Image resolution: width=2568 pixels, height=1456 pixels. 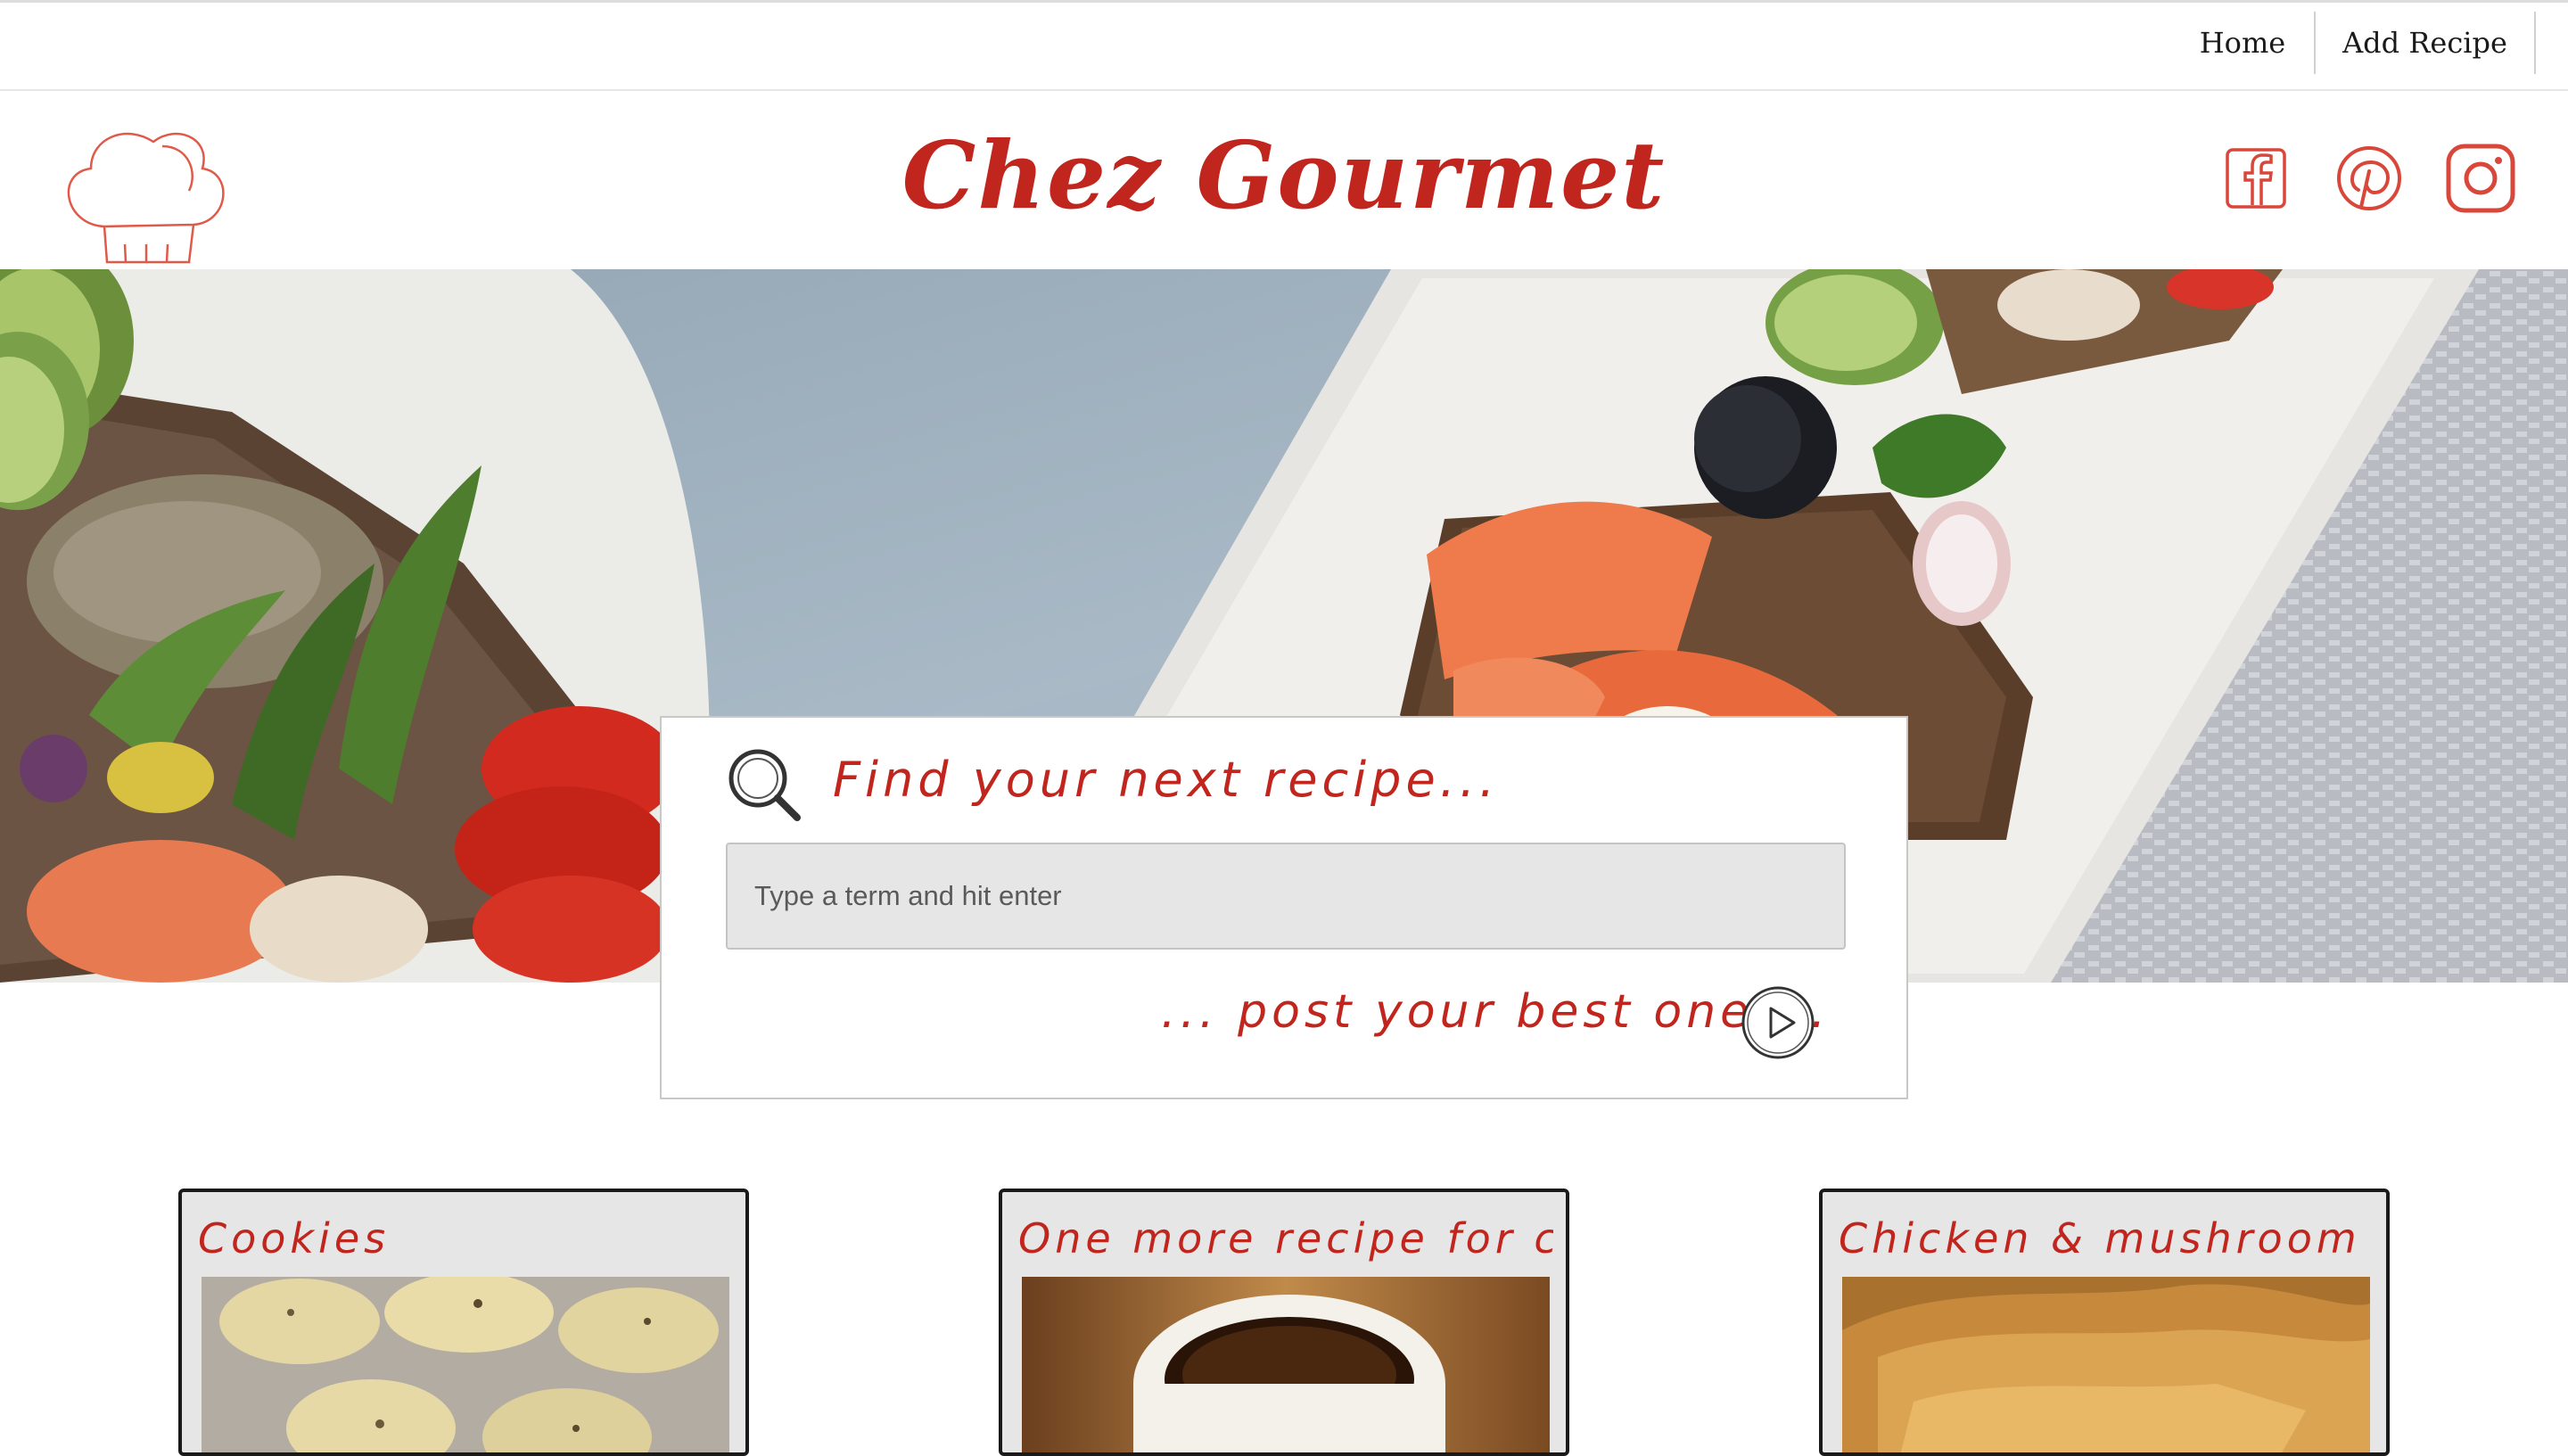 I want to click on site-header: Chez Gourmet, so click(x=1284, y=180).